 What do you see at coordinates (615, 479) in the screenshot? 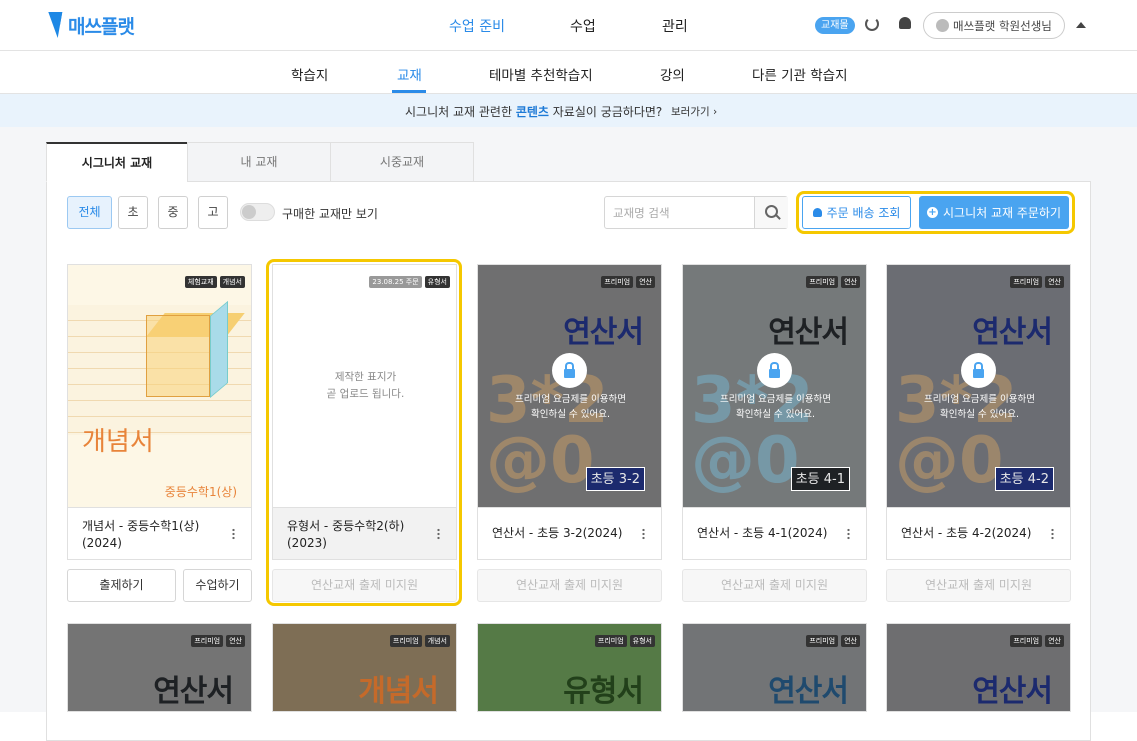
I see `grade-badge: 초등 3-2` at bounding box center [615, 479].